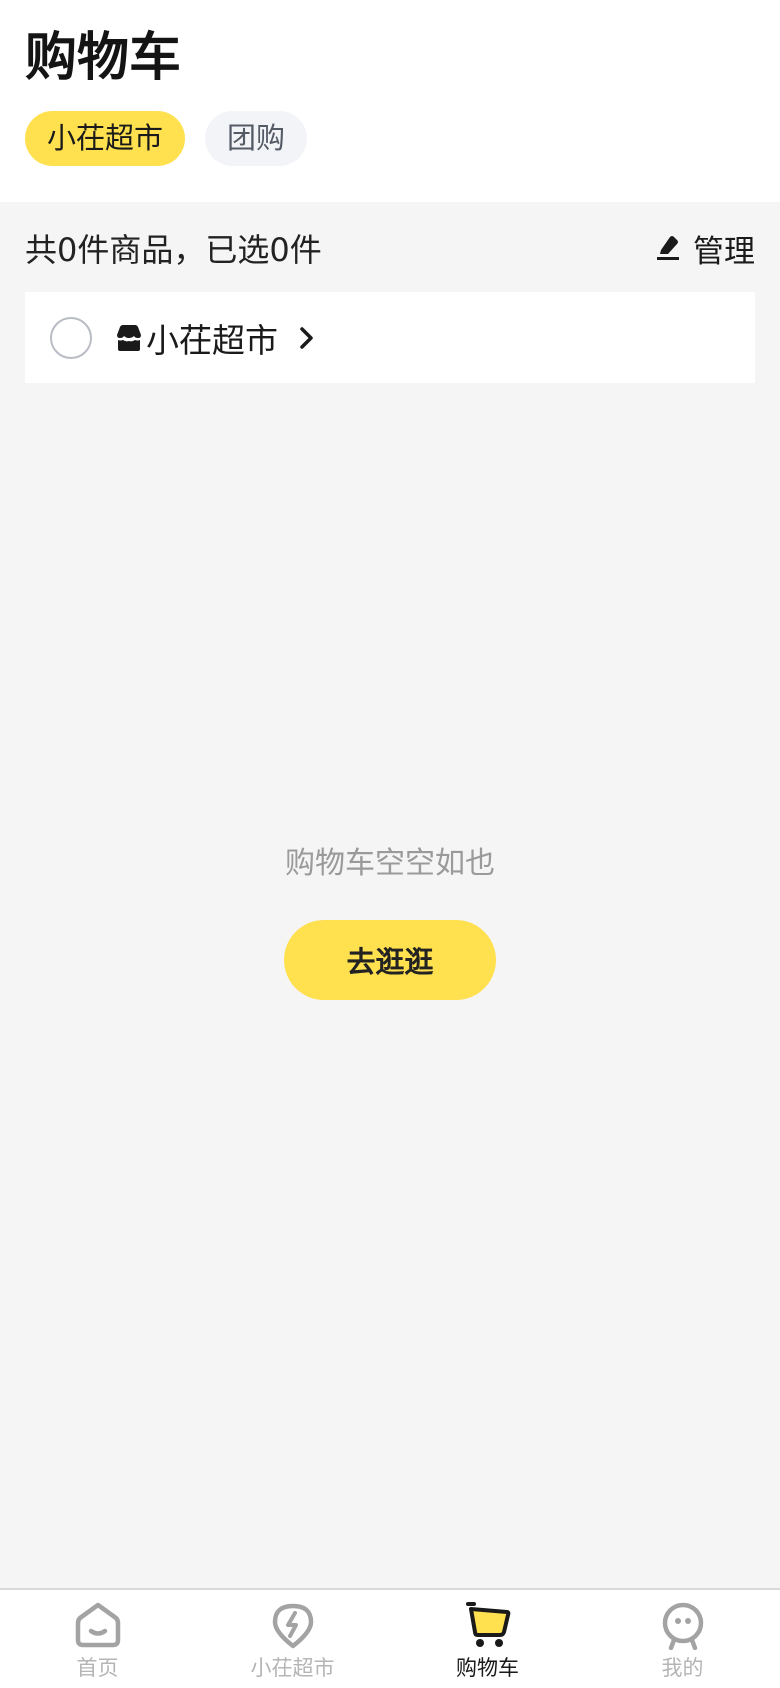  What do you see at coordinates (97, 1625) in the screenshot?
I see `home-face-icon` at bounding box center [97, 1625].